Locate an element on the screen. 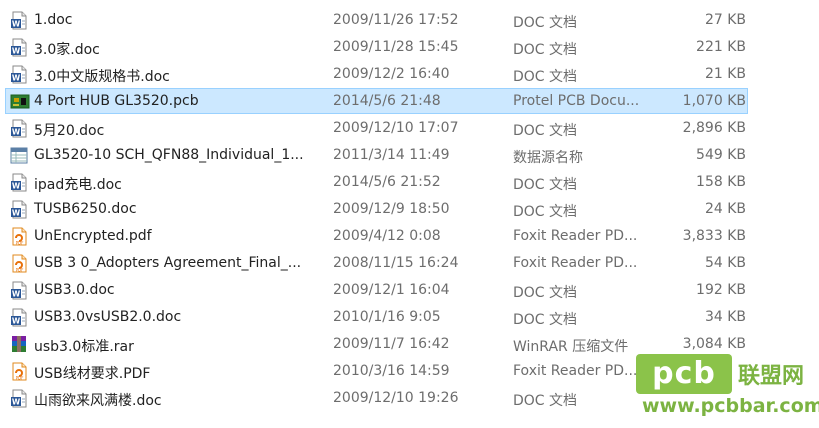 The width and height of the screenshot is (819, 428). file-date-modified: 2009/12/10 17:07 is located at coordinates (396, 128).